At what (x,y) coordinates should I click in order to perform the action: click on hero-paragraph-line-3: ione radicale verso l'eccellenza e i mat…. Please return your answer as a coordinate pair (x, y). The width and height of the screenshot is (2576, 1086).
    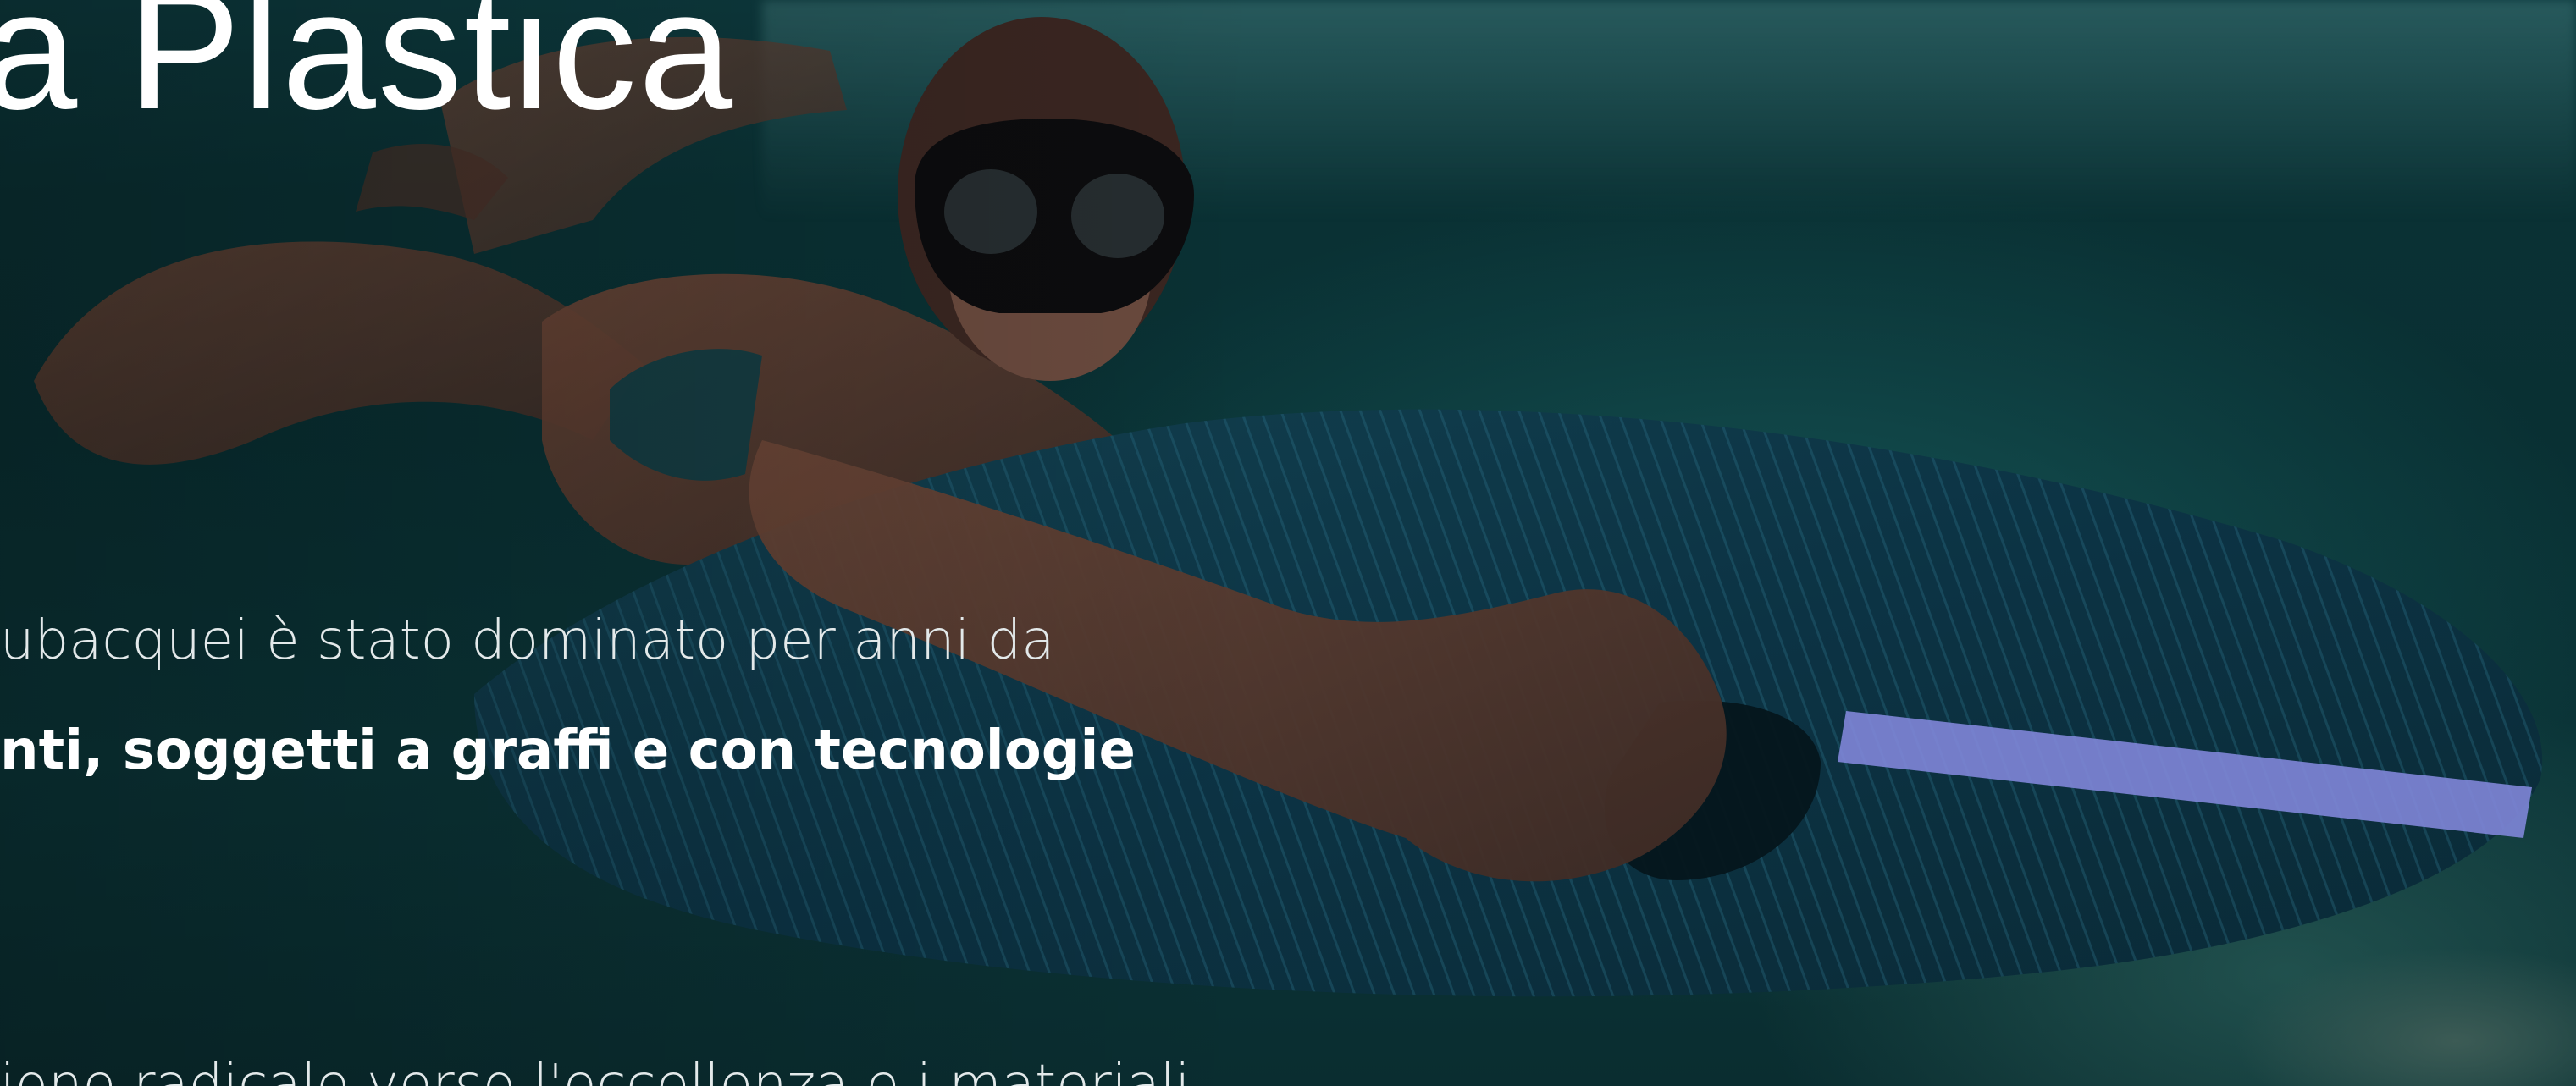
    Looking at the image, I should click on (595, 1070).